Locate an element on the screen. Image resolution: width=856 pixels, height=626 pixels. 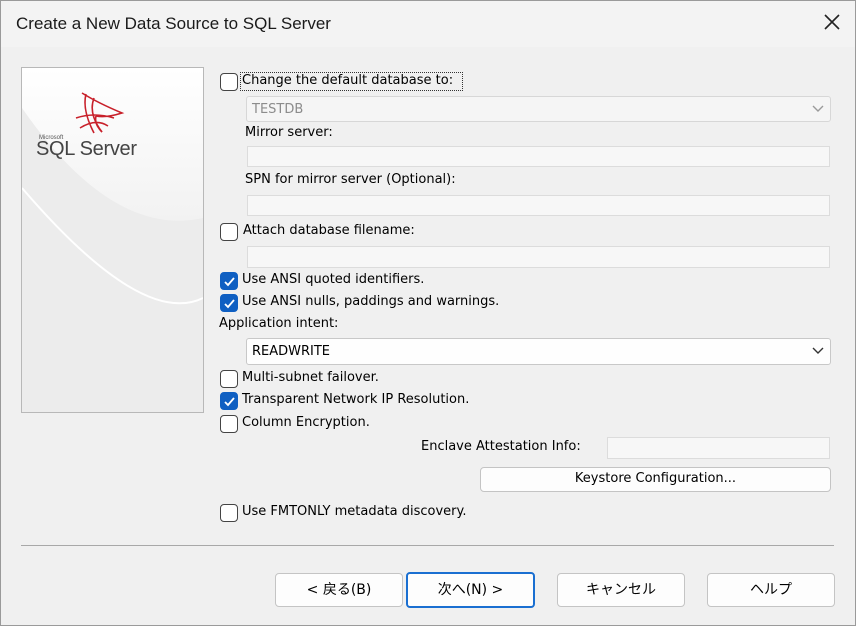
product-label: SQL Server is located at coordinates (86, 149).